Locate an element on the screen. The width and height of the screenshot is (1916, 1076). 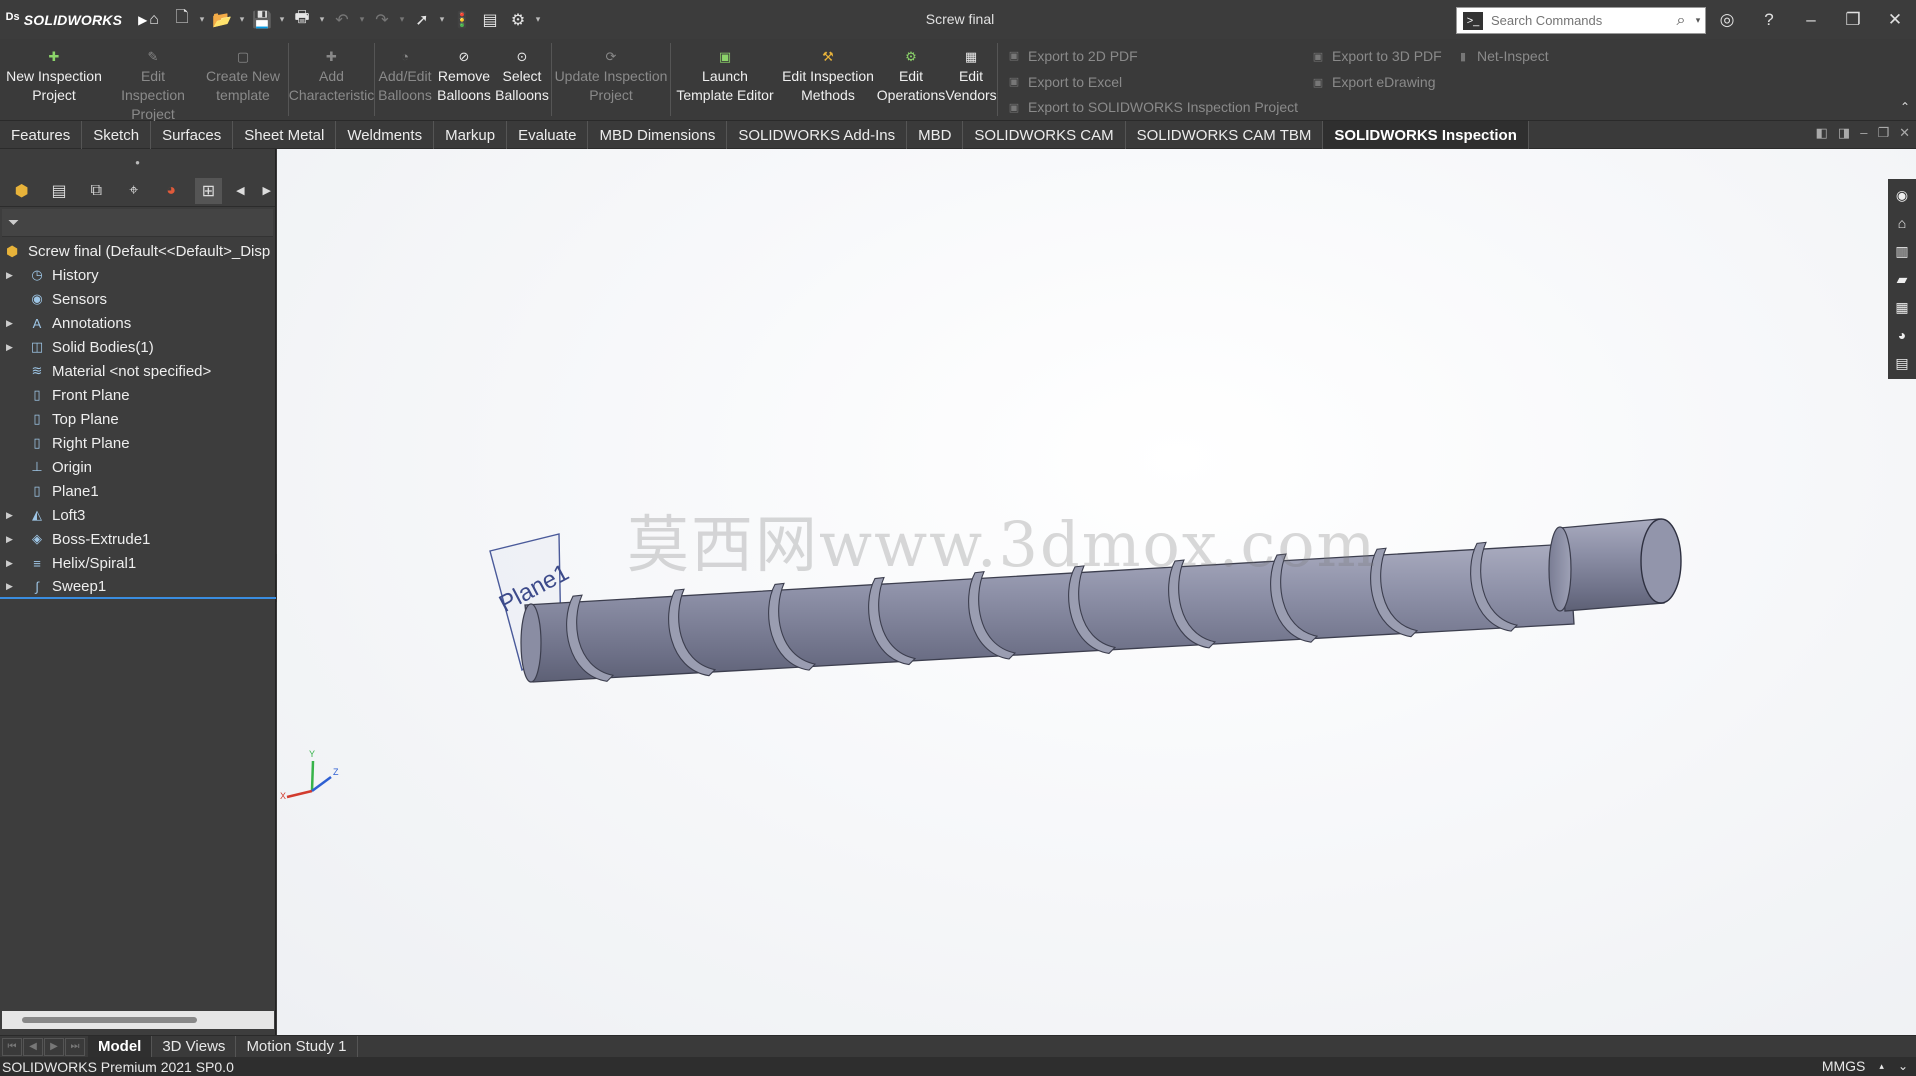
close-icon: ✕ is located at coordinates (1895, 19).